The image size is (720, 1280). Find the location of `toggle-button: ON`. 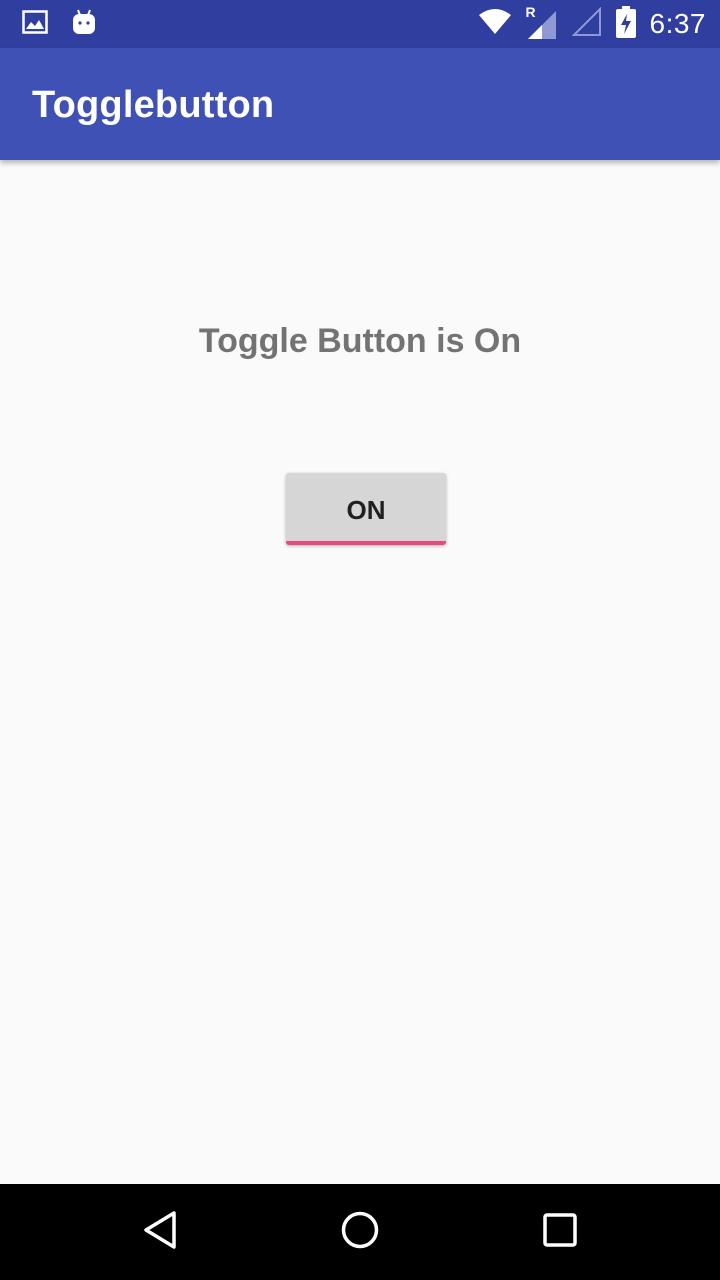

toggle-button: ON is located at coordinates (366, 509).